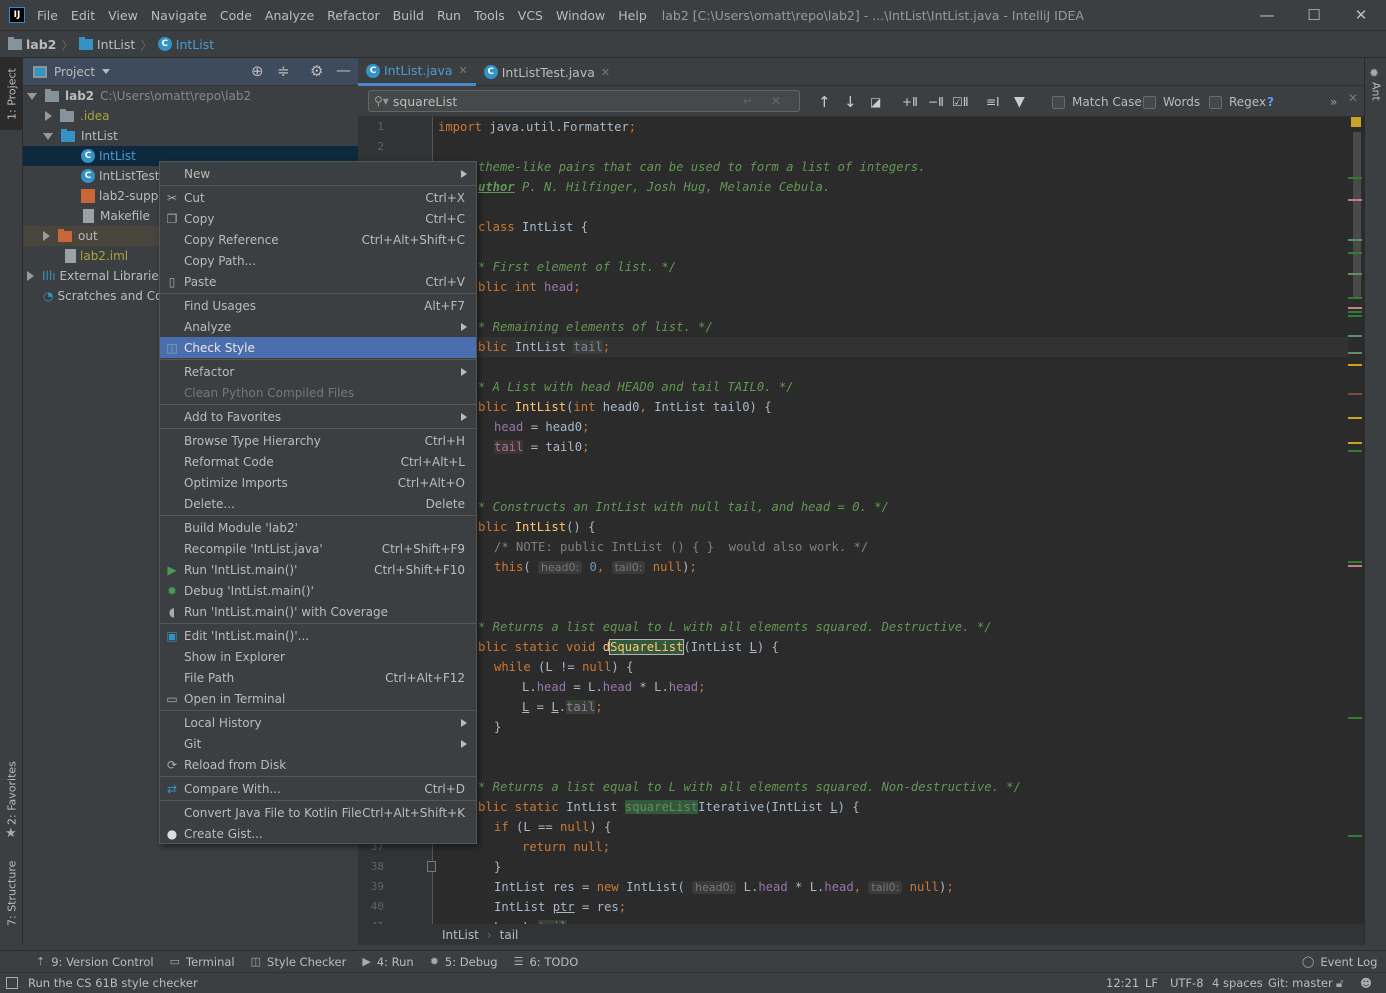 The image size is (1386, 993). What do you see at coordinates (95, 962) in the screenshot?
I see `tab-version-control: ⇡ 9: Version Control` at bounding box center [95, 962].